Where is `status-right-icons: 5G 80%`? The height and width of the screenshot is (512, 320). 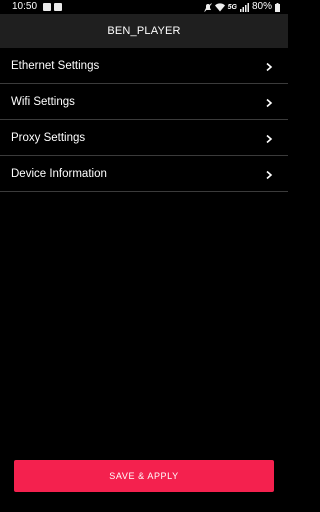
status-right-icons: 5G 80% is located at coordinates (241, 7).